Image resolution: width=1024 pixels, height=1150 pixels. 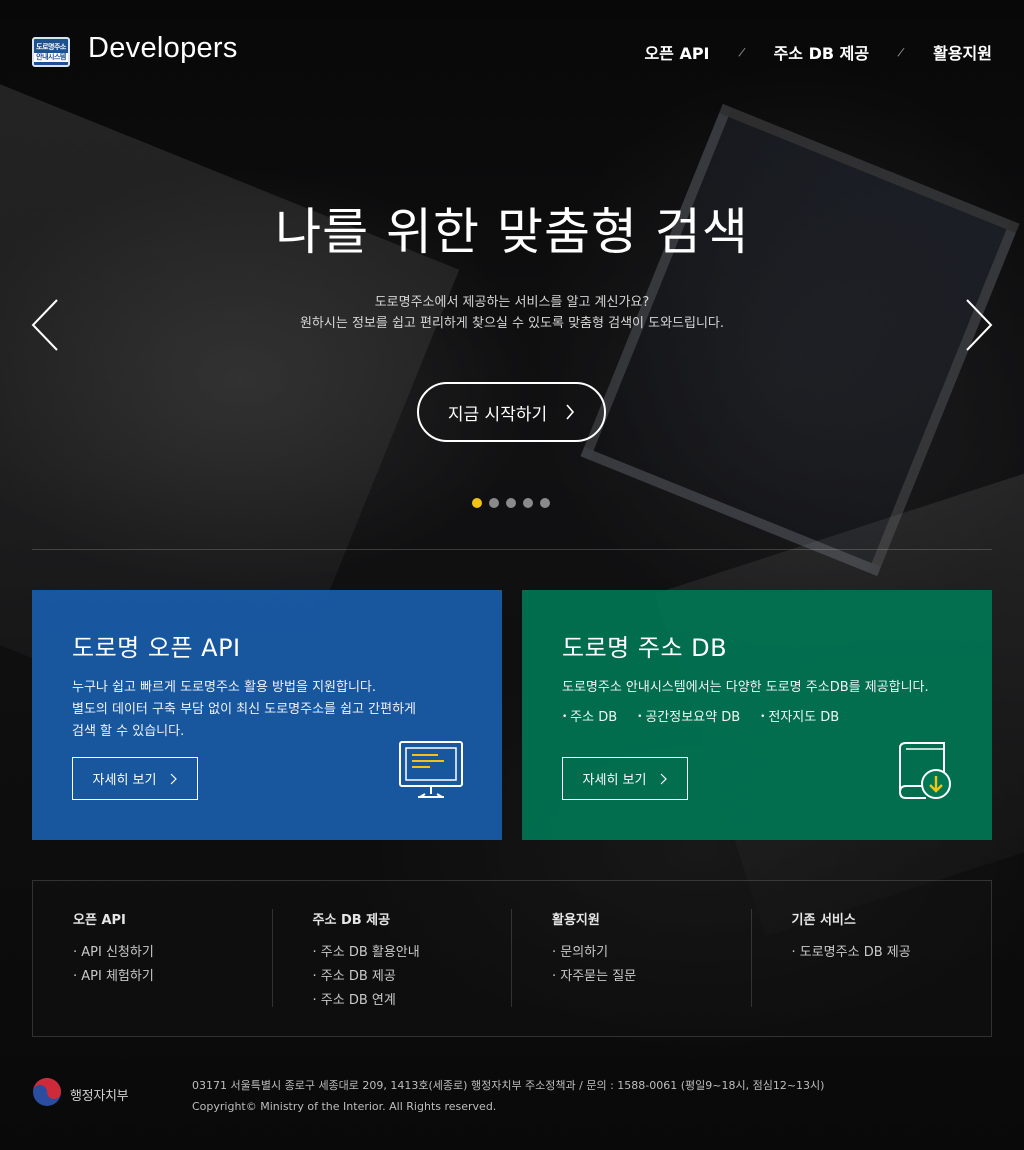 What do you see at coordinates (224, 687) in the screenshot?
I see `card-text-line: 누구나 쉽고 빠르게 도로명주소 활용 방법을 지원합니다.` at bounding box center [224, 687].